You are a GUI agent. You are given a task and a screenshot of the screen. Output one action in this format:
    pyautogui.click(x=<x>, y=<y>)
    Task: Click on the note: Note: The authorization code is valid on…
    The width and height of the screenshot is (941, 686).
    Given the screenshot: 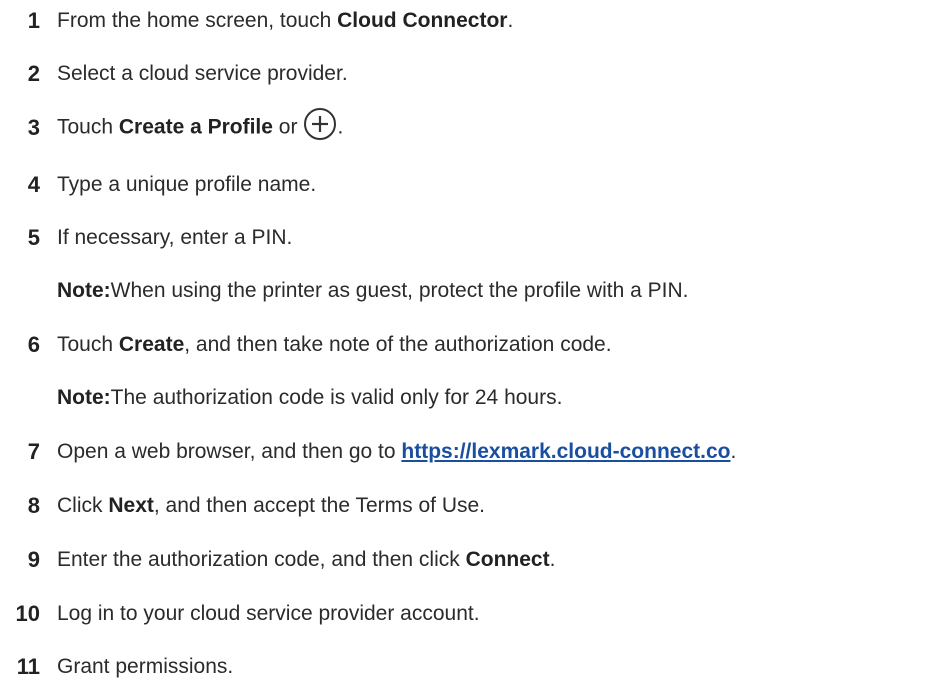 What is the action you would take?
    pyautogui.click(x=309, y=398)
    